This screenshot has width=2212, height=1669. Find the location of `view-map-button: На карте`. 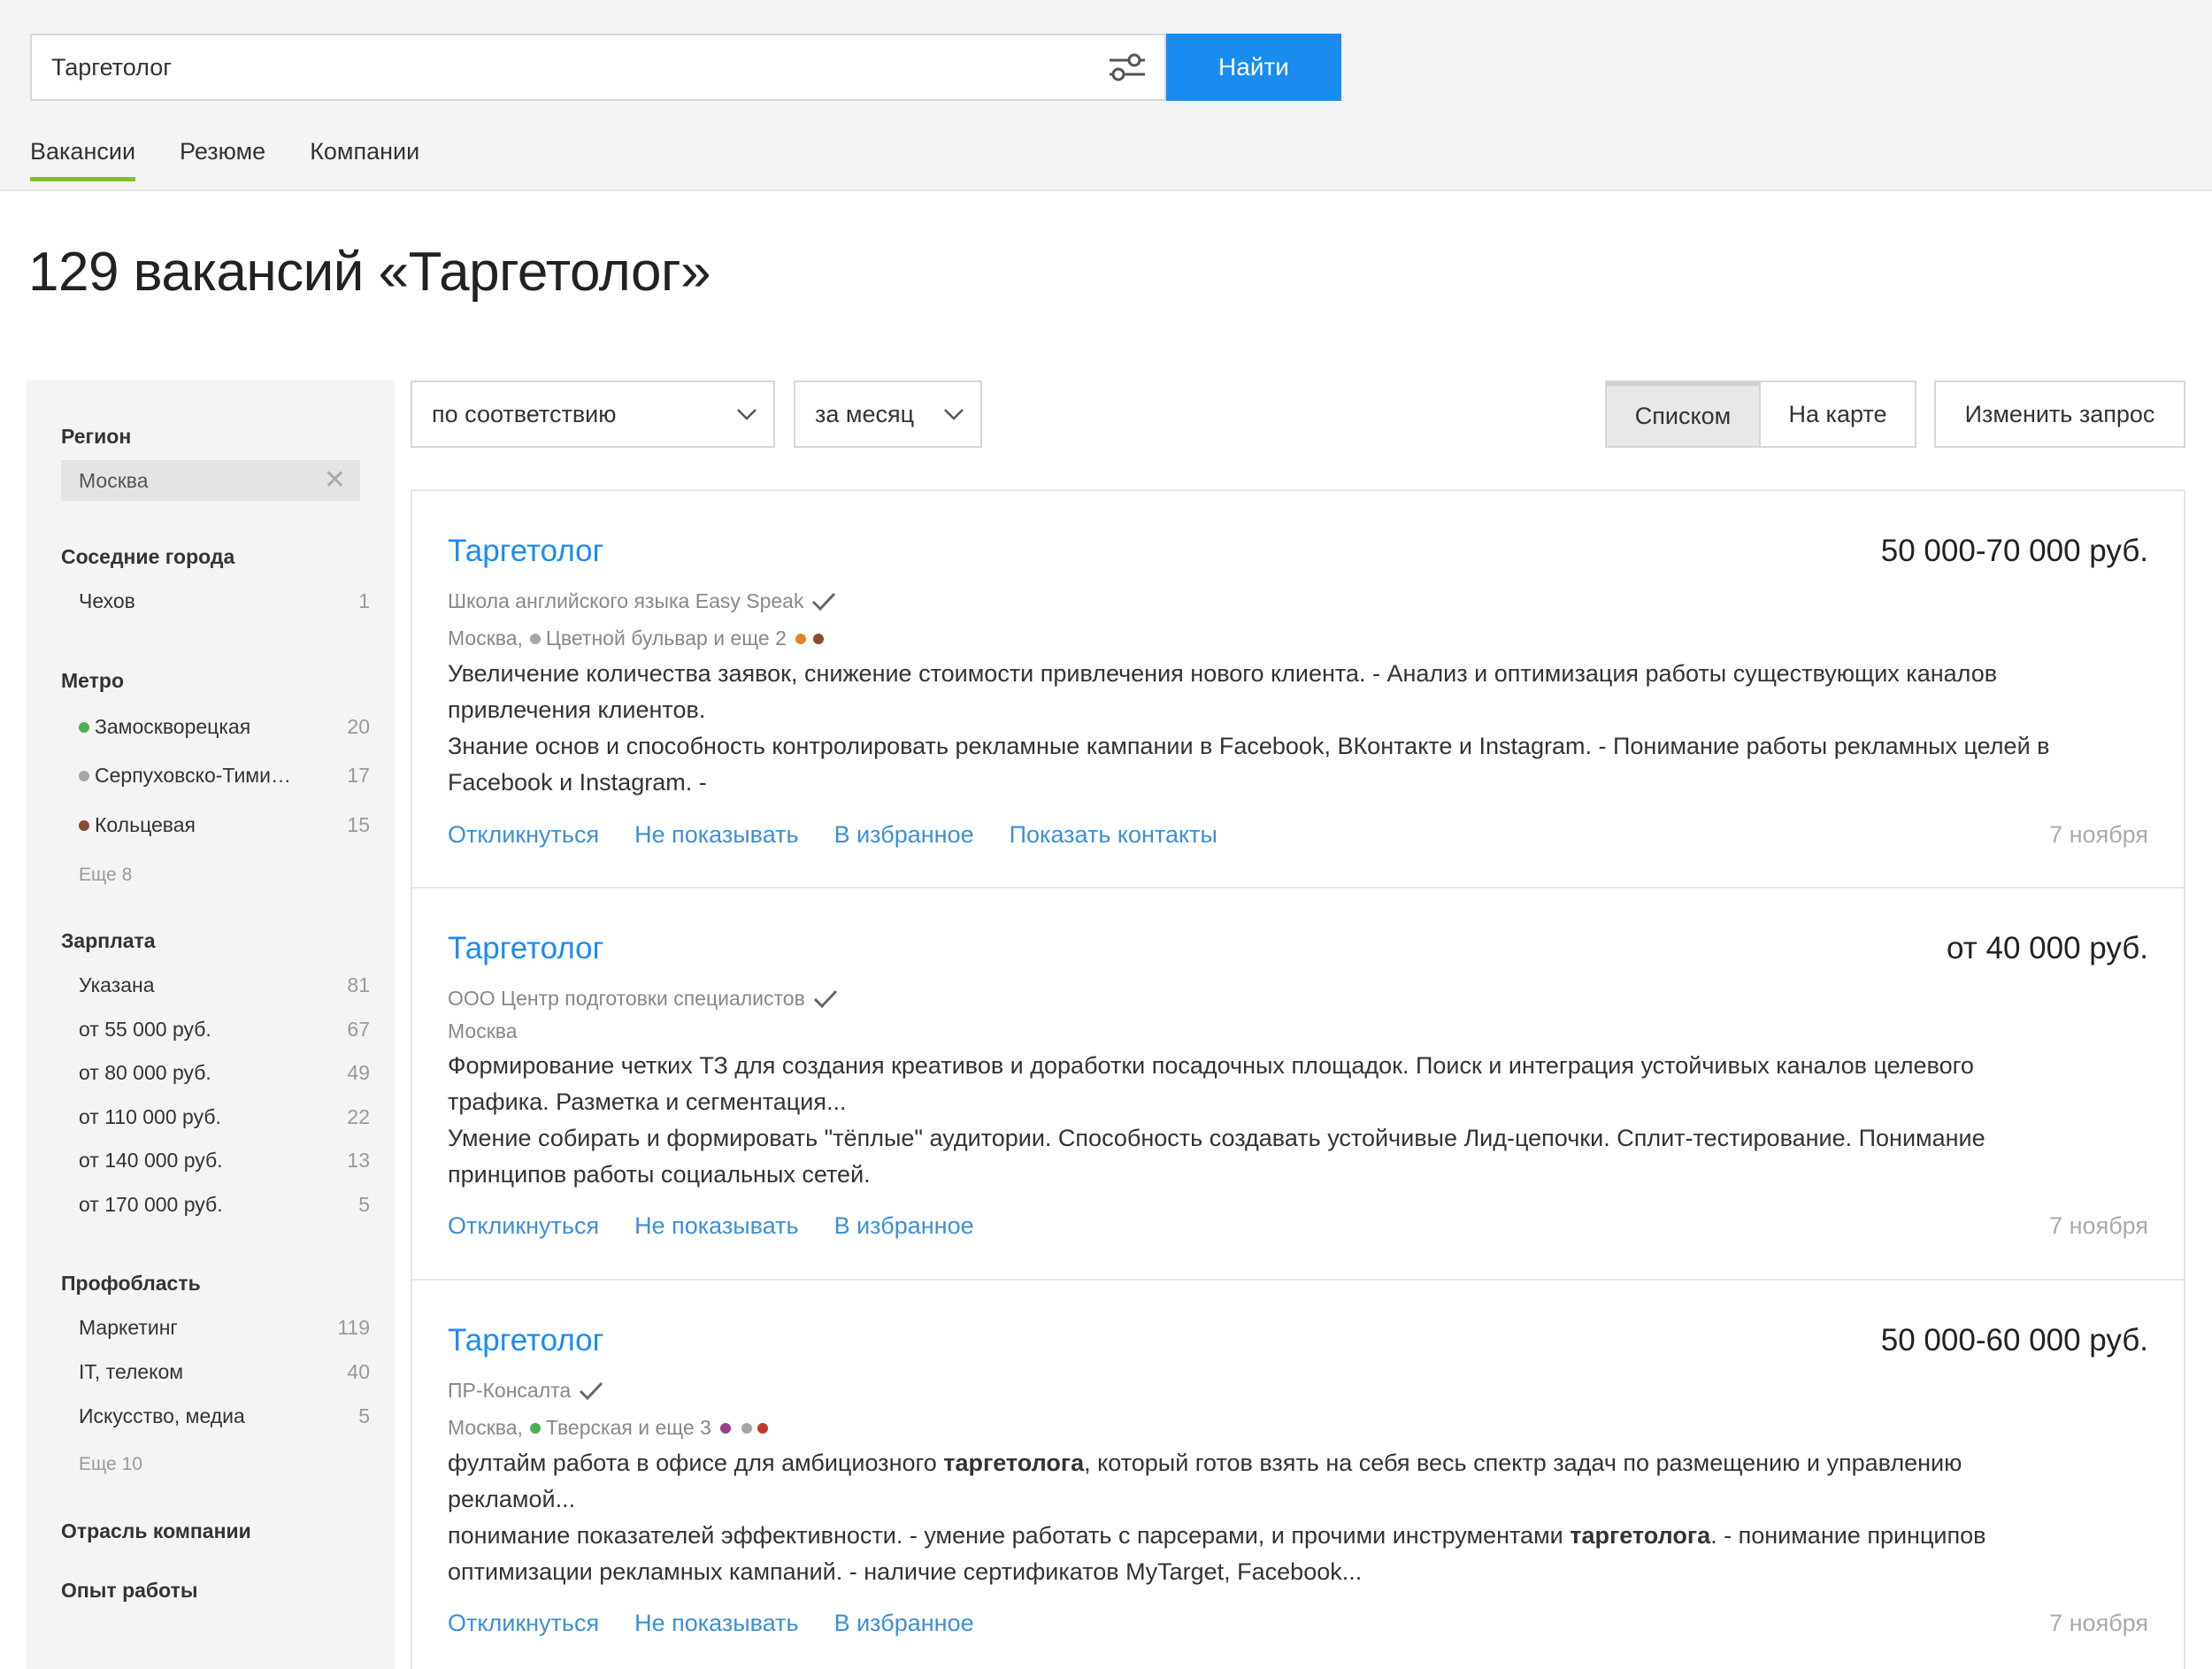

view-map-button: На карте is located at coordinates (1837, 414).